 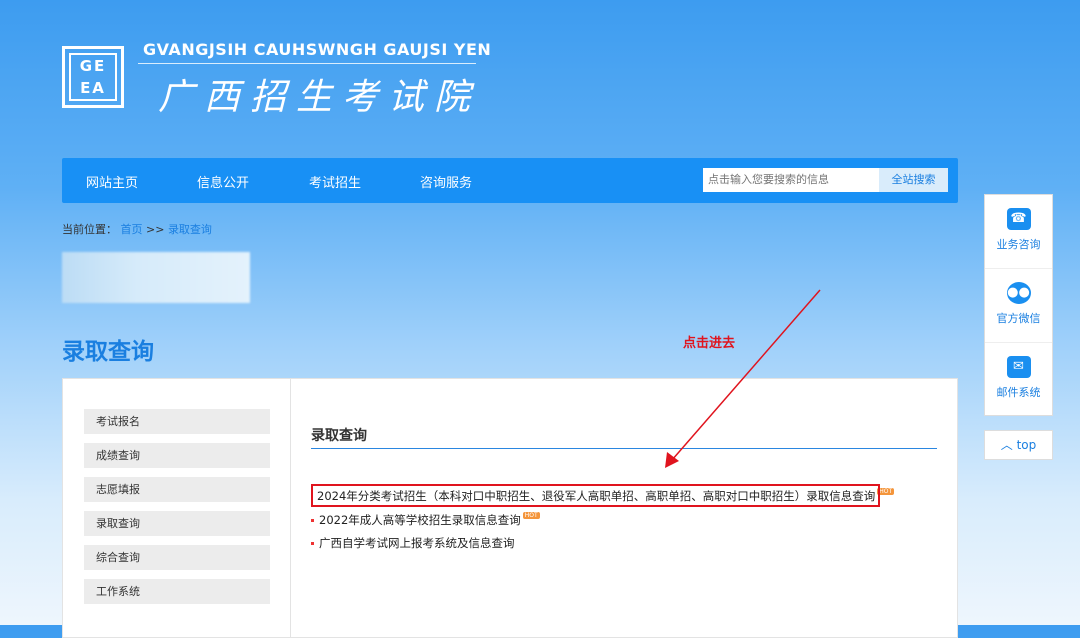 I want to click on annotation-arrow, so click(x=743, y=378).